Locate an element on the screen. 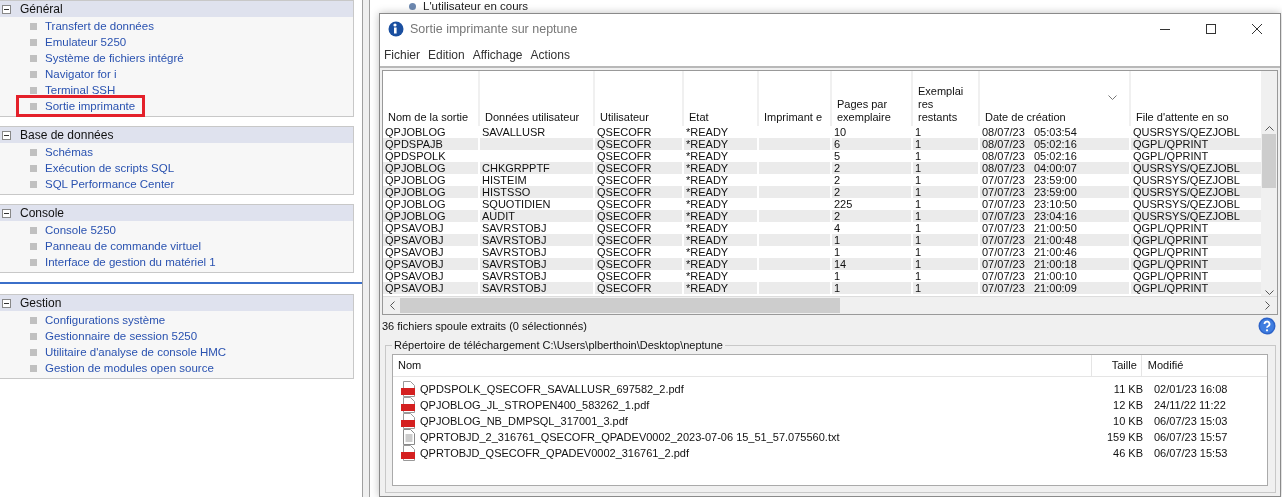 The image size is (1282, 497). table-cell: QPDSPAJB is located at coordinates (414, 144).